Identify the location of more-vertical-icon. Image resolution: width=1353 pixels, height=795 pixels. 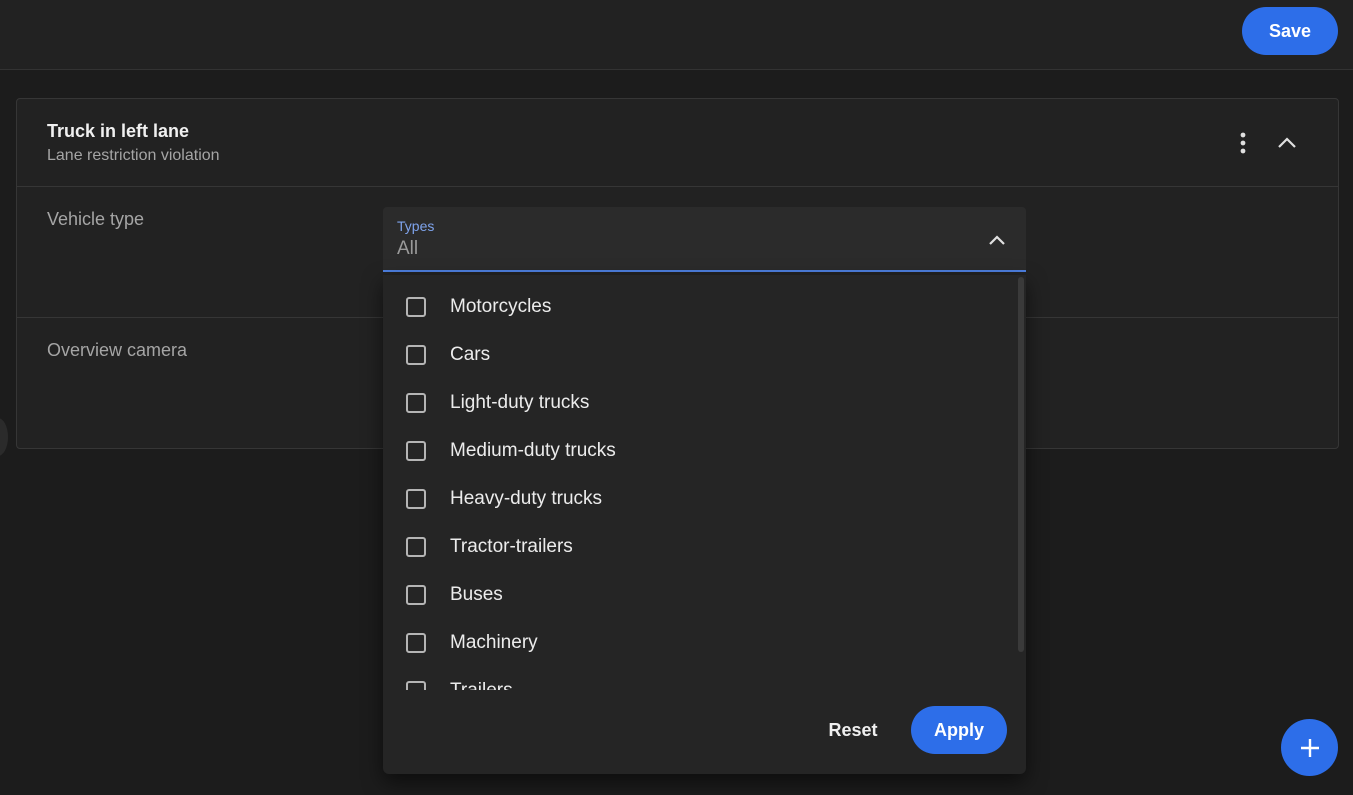
(1243, 143).